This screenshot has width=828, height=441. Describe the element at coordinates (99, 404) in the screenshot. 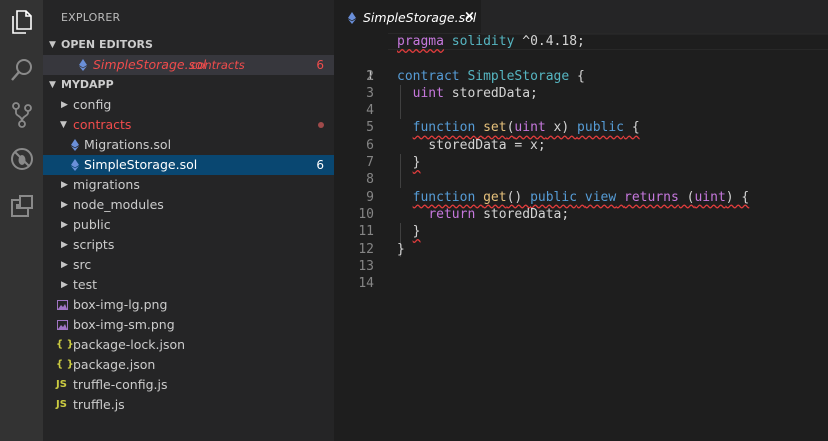

I see `tree-item-label: truffle.js` at that location.